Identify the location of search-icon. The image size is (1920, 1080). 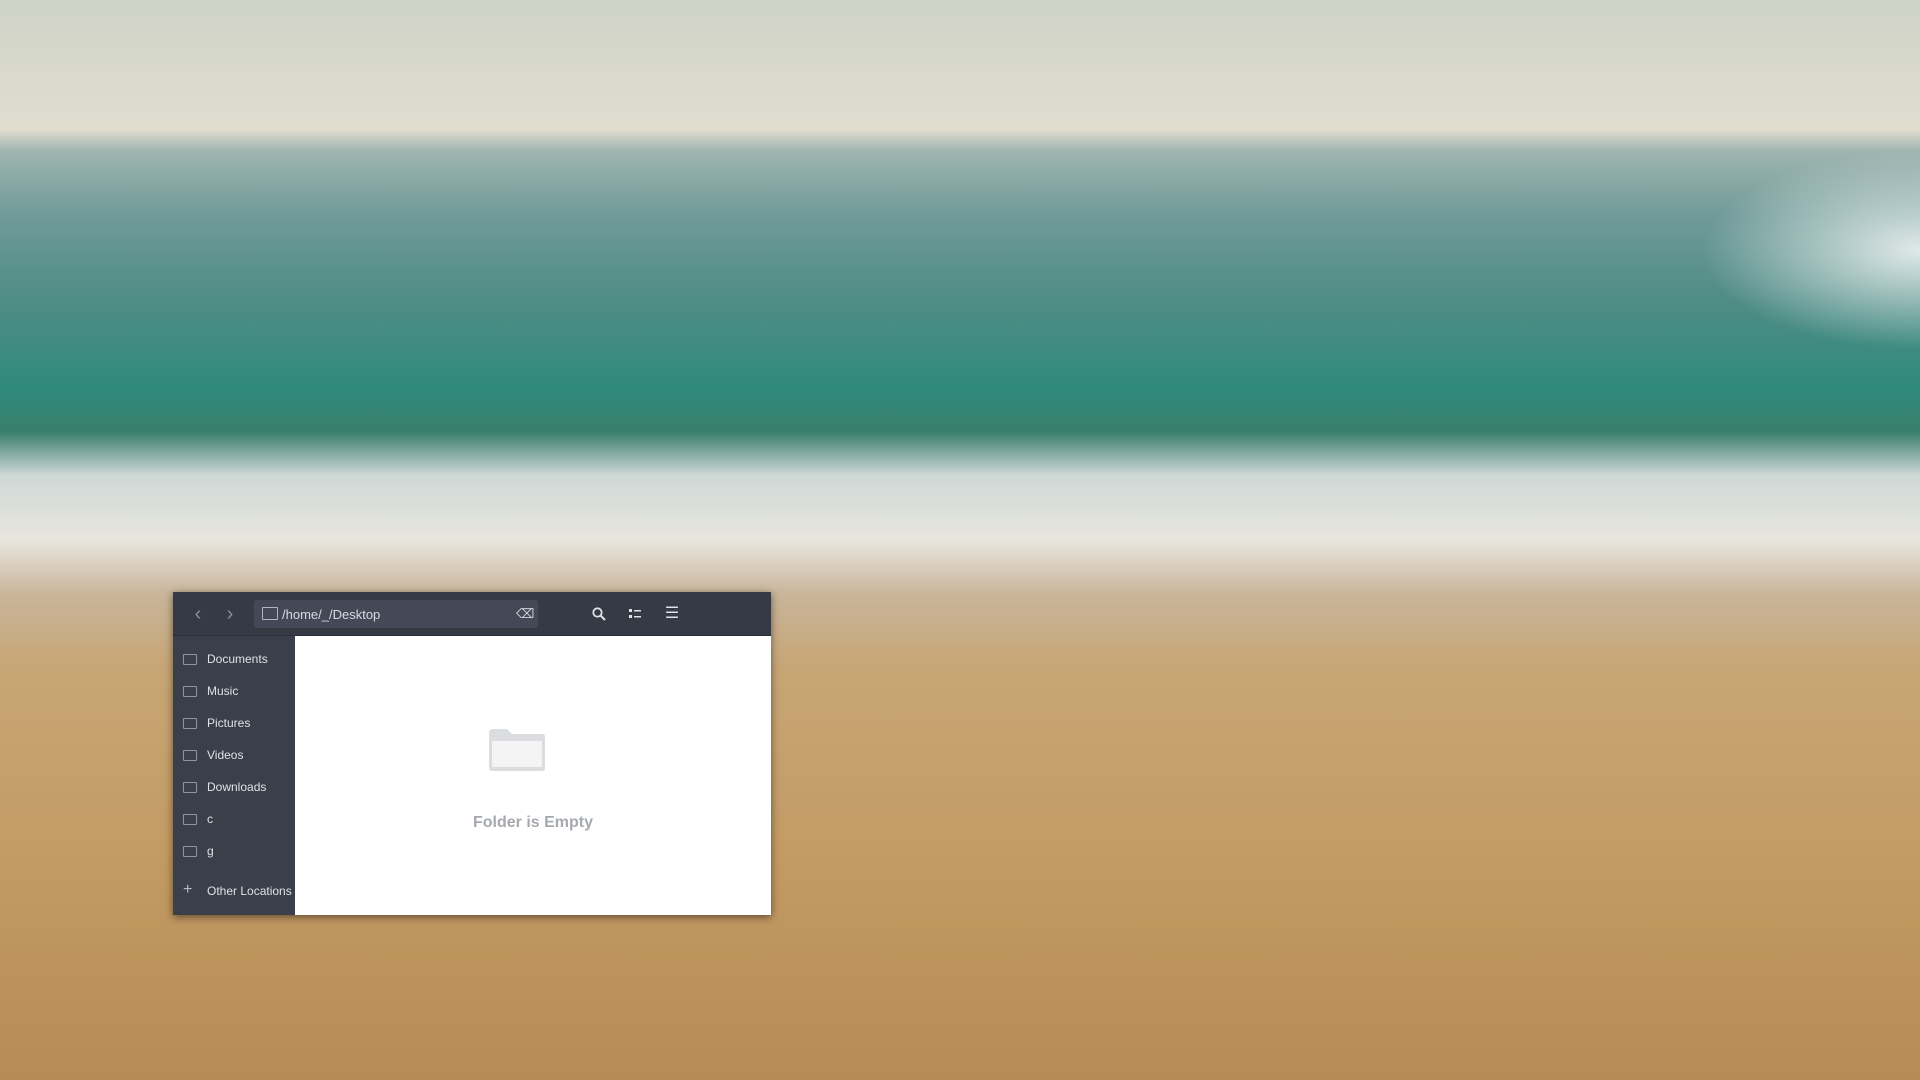
(599, 614).